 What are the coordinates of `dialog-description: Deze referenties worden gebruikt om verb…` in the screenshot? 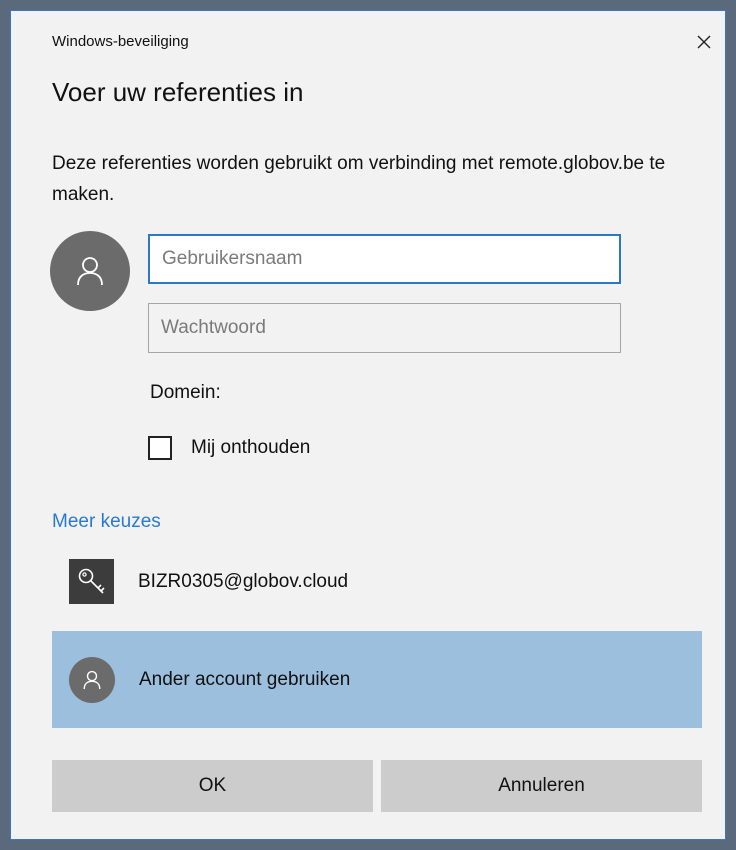 It's located at (359, 179).